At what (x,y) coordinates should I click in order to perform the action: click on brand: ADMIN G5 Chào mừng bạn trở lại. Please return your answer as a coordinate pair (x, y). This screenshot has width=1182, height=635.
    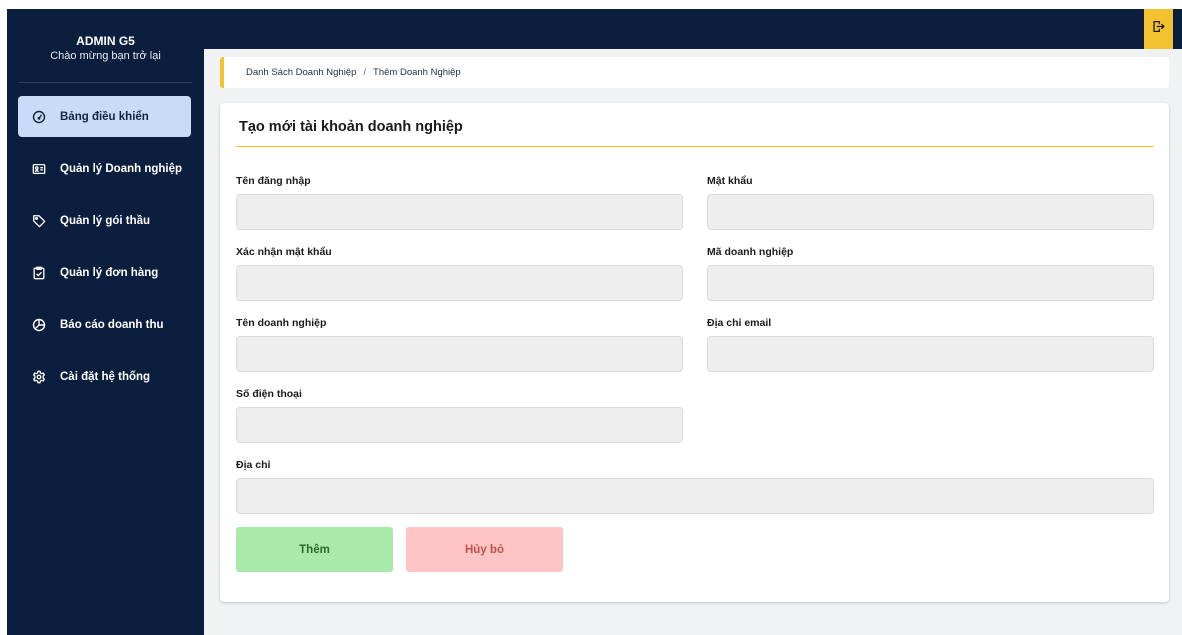
    Looking at the image, I should click on (105, 48).